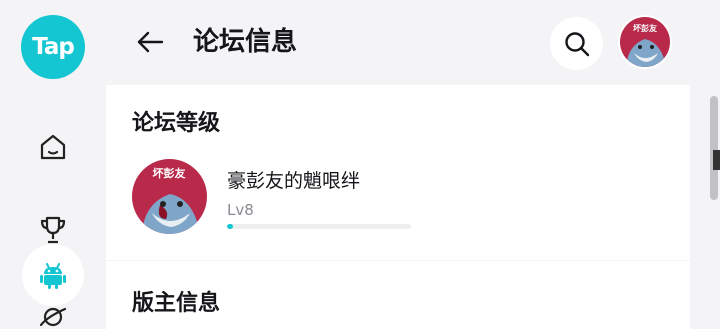 The width and height of the screenshot is (720, 329). What do you see at coordinates (53, 147) in the screenshot?
I see `home-icon` at bounding box center [53, 147].